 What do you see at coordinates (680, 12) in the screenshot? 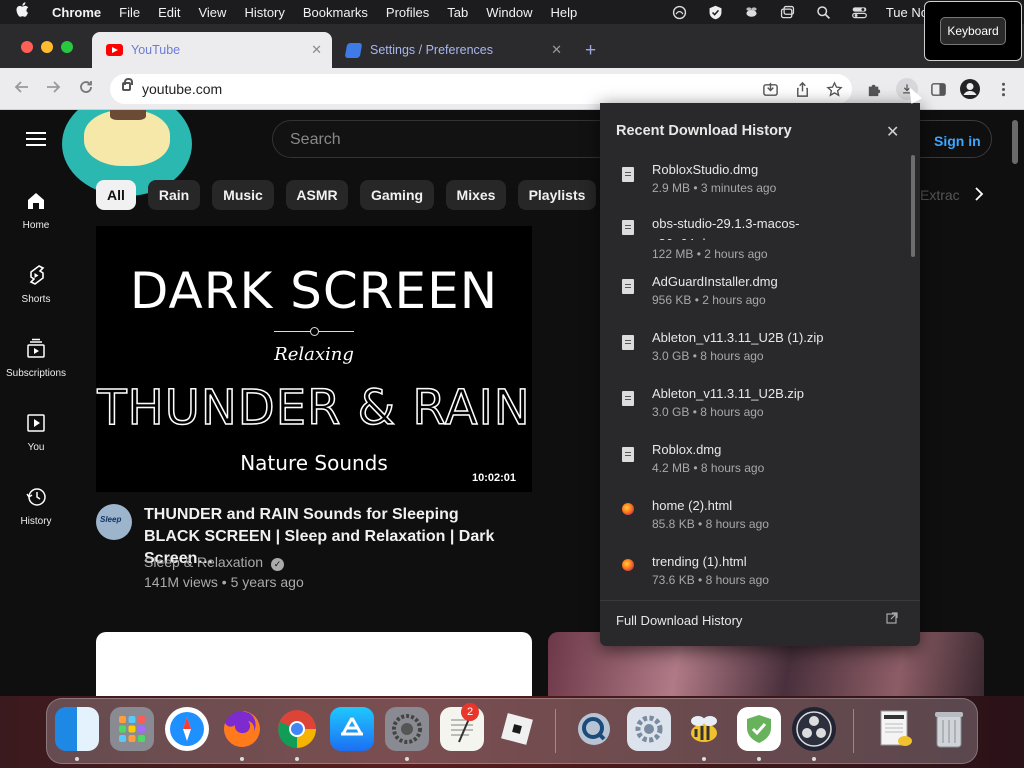
I see `creative-cloud-icon` at bounding box center [680, 12].